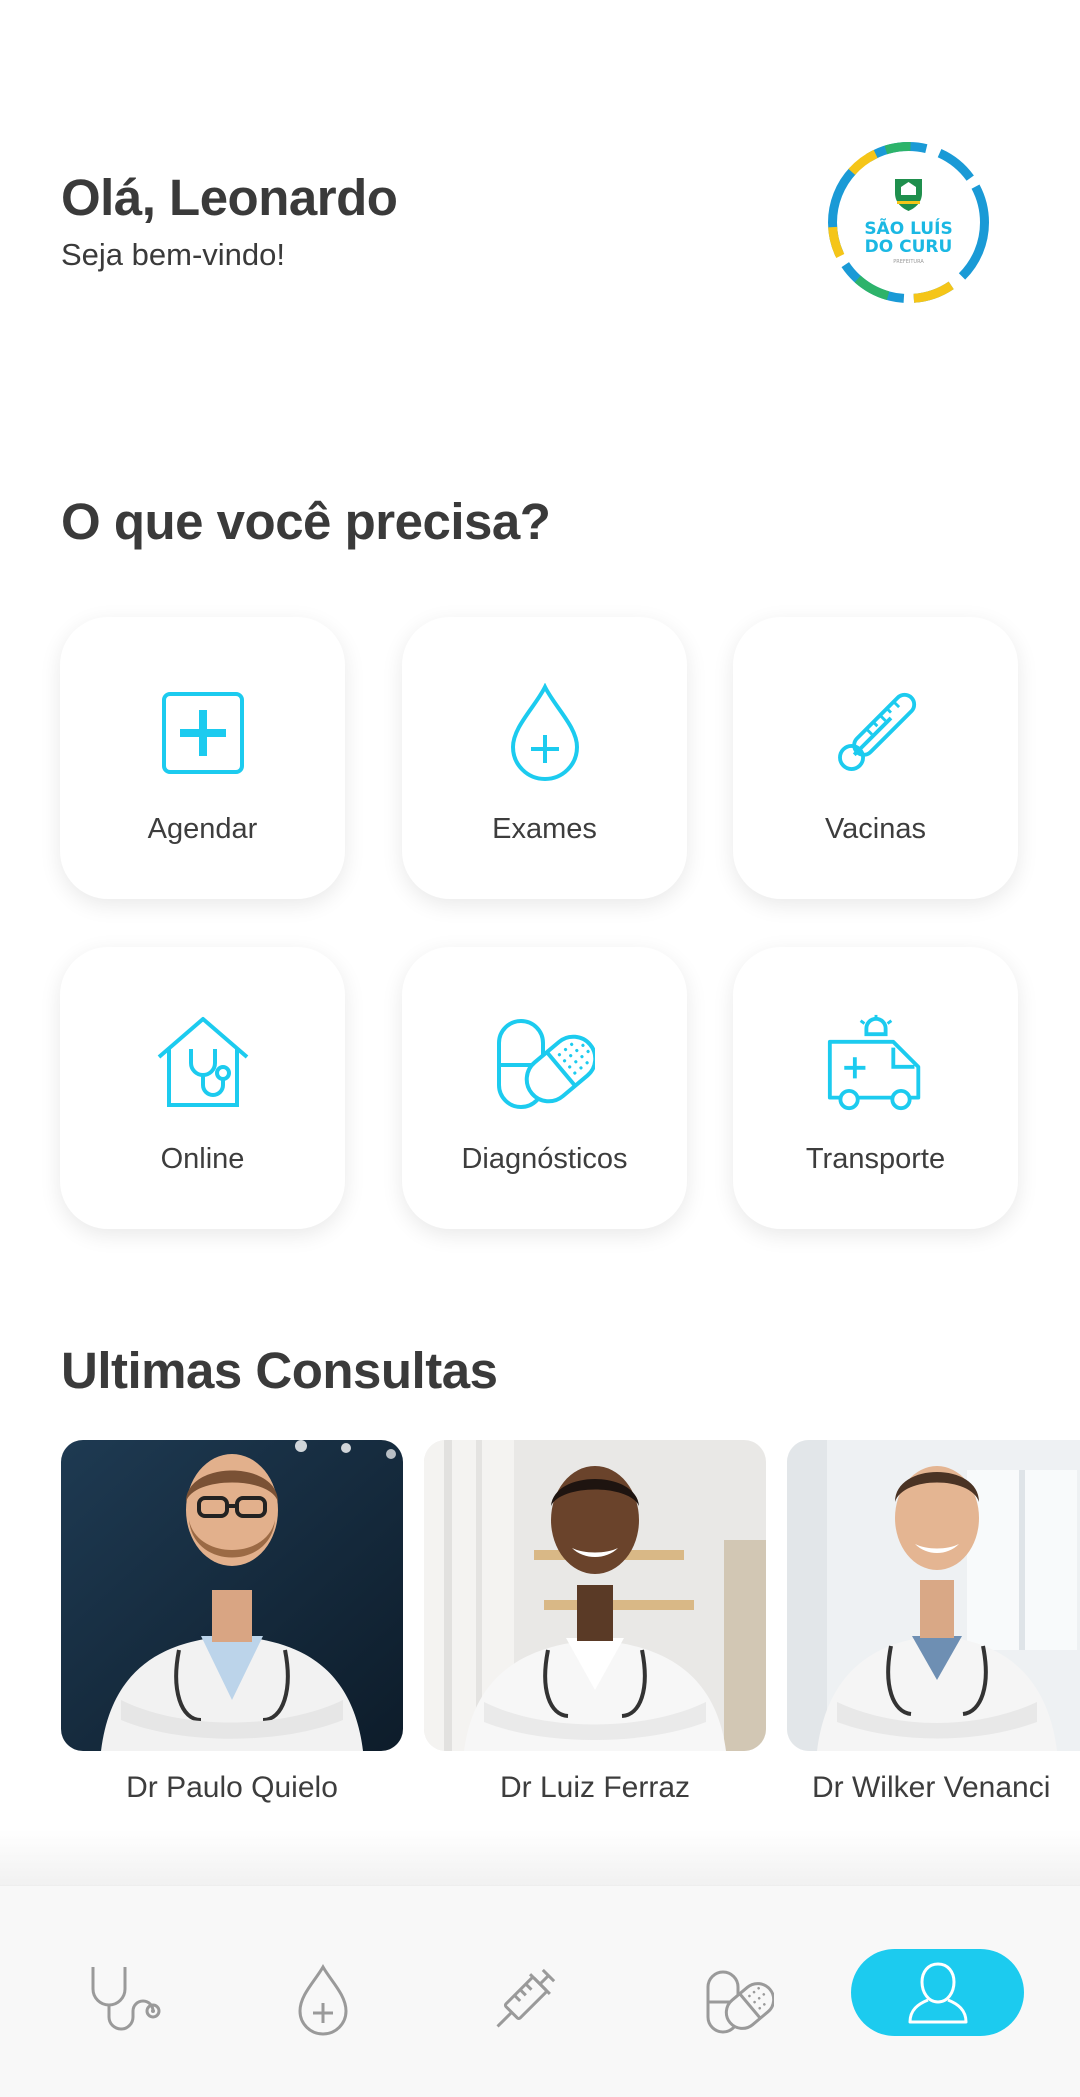 This screenshot has height=2097, width=1080. Describe the element at coordinates (540, 1858) in the screenshot. I see `bottom-fade` at that location.